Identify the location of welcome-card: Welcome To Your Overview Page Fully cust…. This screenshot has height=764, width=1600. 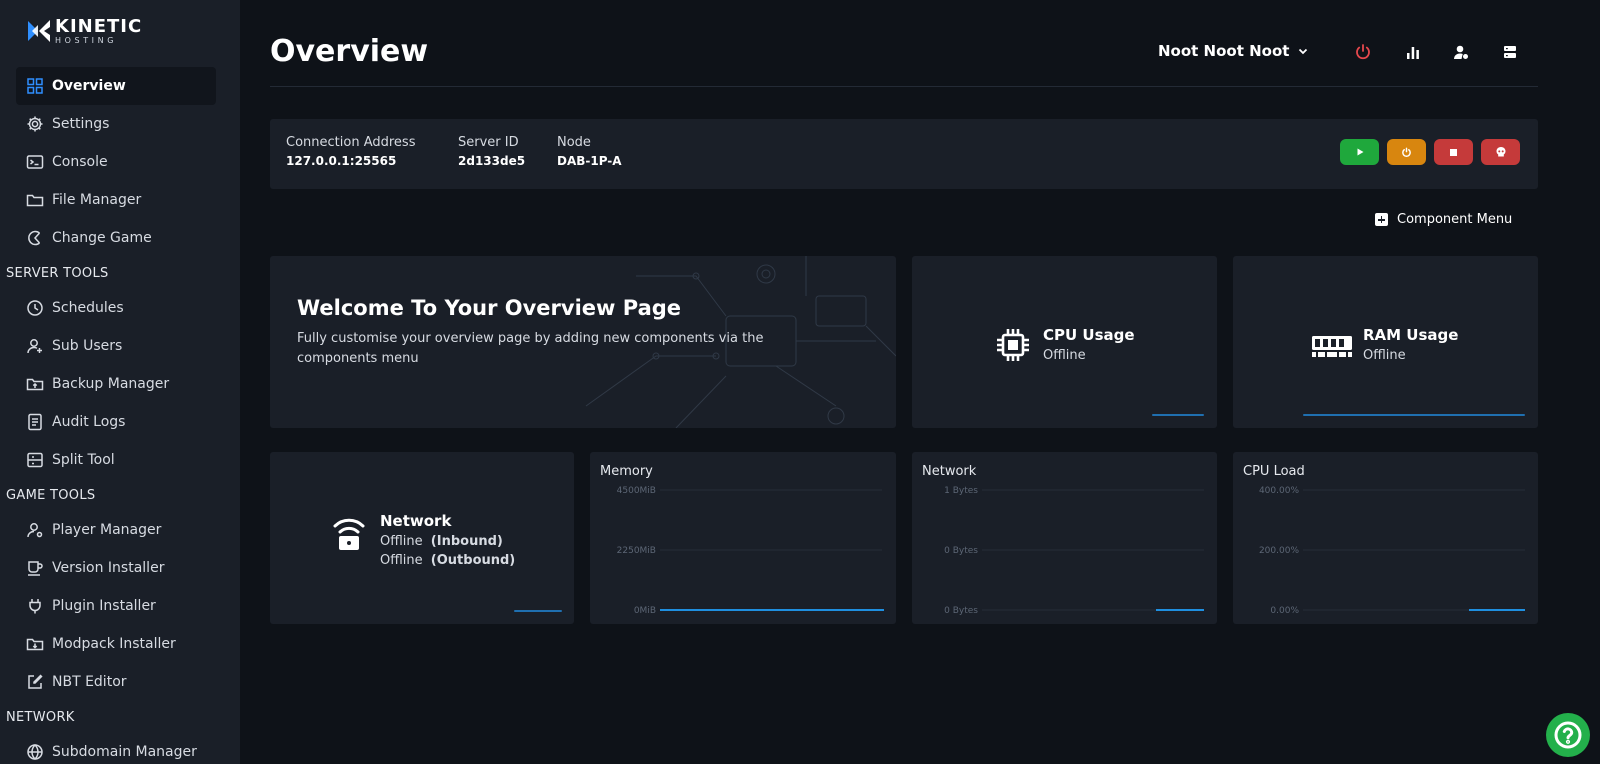
(583, 342).